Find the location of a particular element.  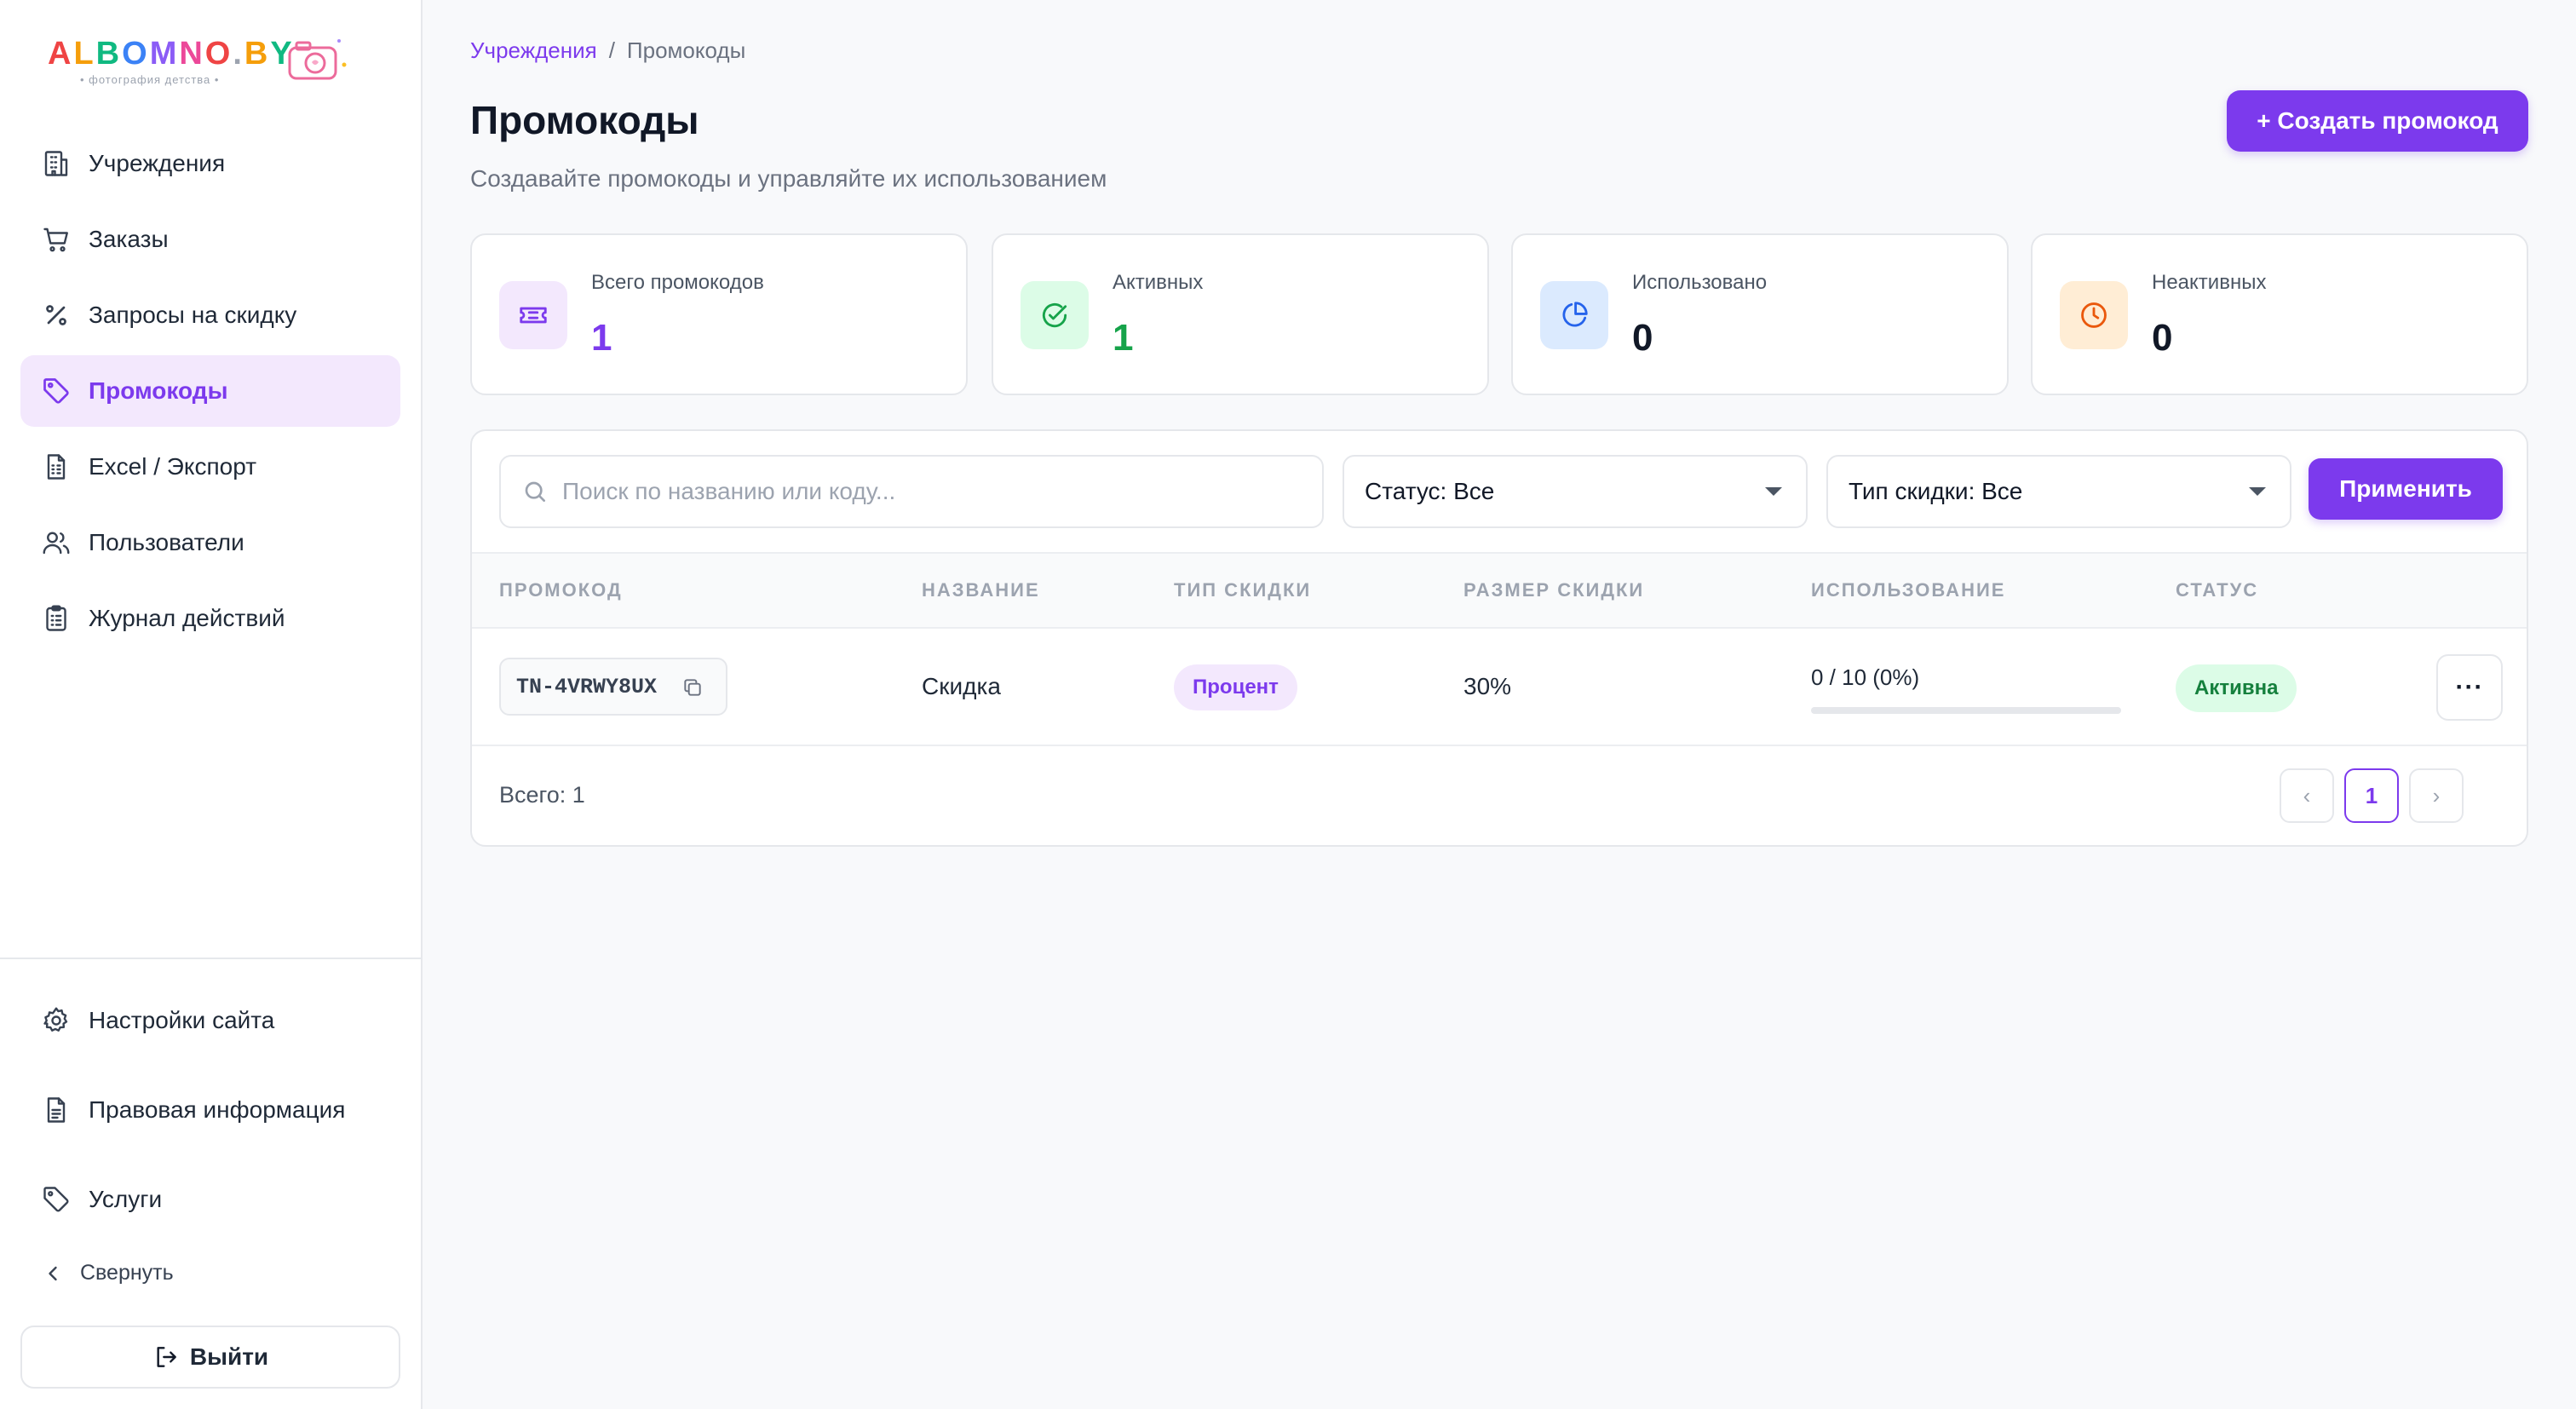

clipboard-icon is located at coordinates (56, 618).